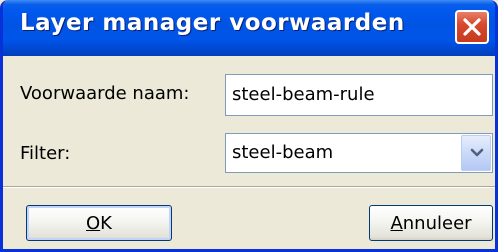 This screenshot has height=252, width=498. I want to click on filter-select: steel-beam, so click(359, 153).